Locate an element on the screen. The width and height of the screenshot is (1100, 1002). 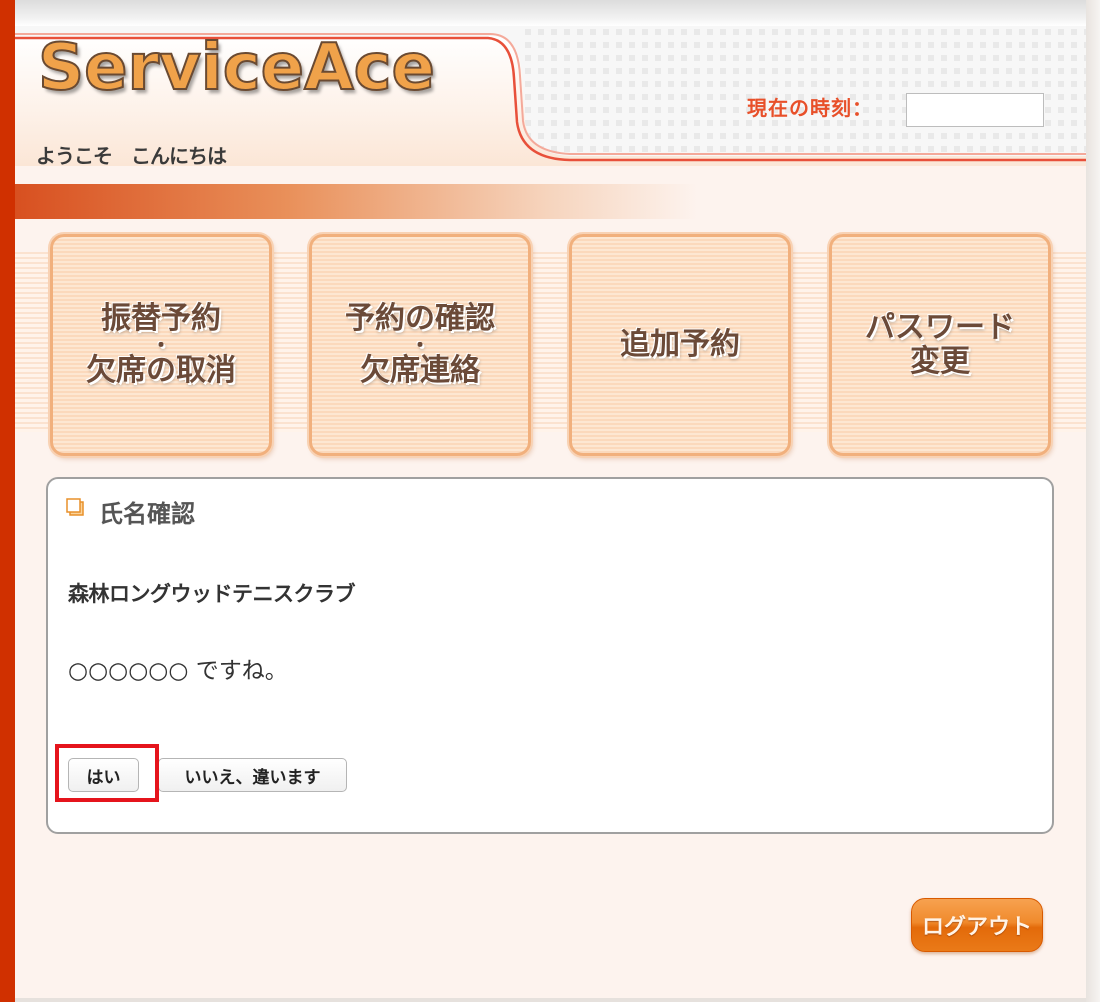
menu-label-line1: 追加予約 is located at coordinates (680, 344).